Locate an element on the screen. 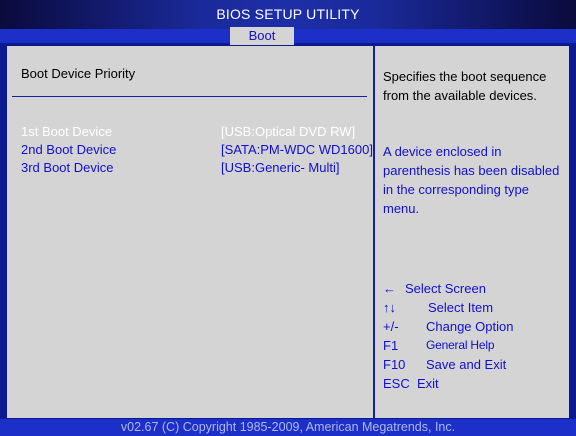 The width and height of the screenshot is (576, 436). key-row: ← Select Screen is located at coordinates (475, 290).